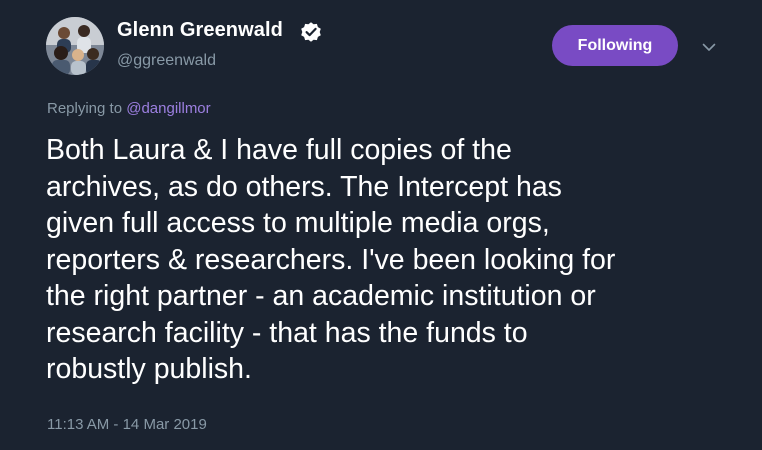 The image size is (762, 450). What do you see at coordinates (311, 32) in the screenshot?
I see `verified-badge-icon` at bounding box center [311, 32].